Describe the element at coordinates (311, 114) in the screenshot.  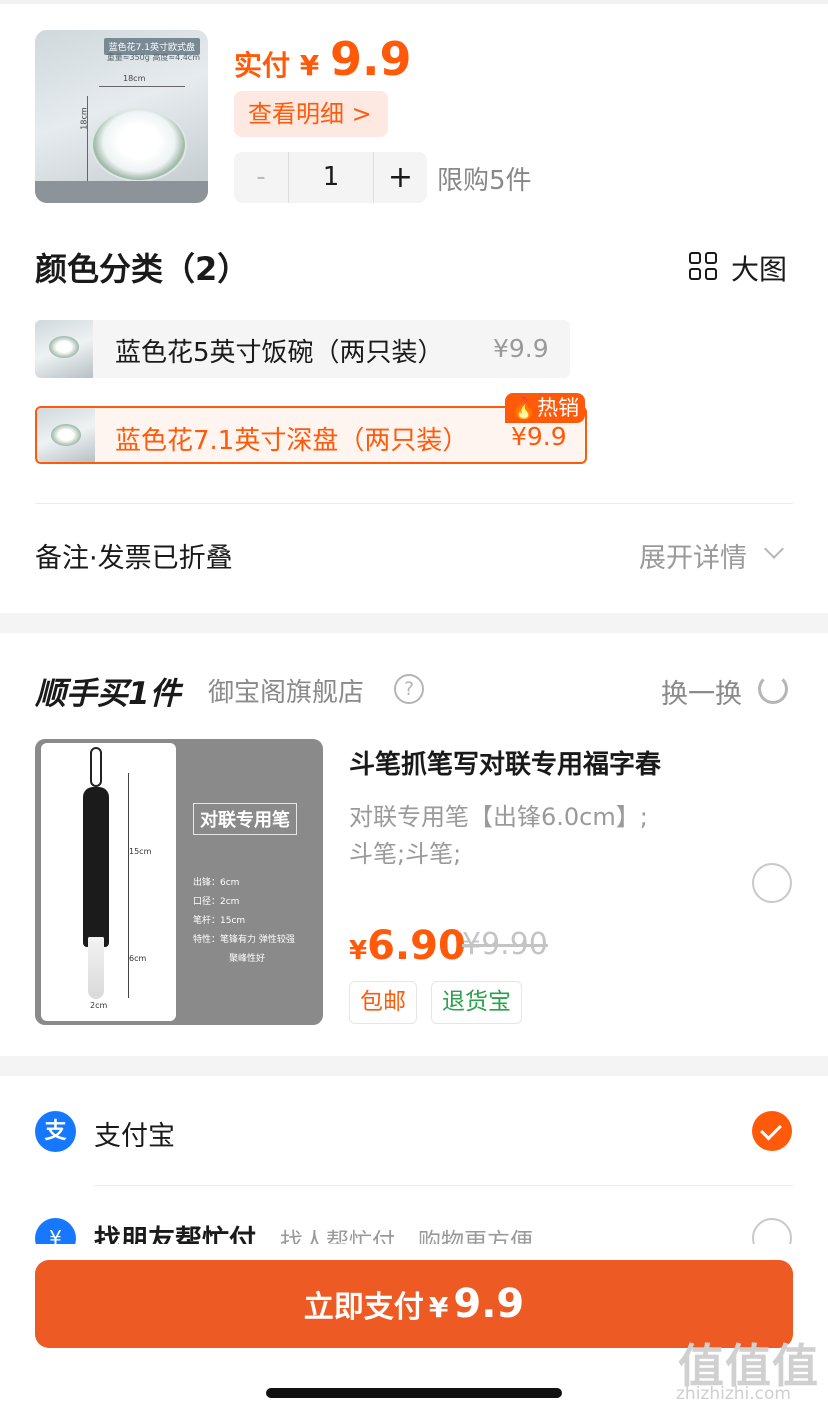
I see `view-details-button: 查看明细 >` at that location.